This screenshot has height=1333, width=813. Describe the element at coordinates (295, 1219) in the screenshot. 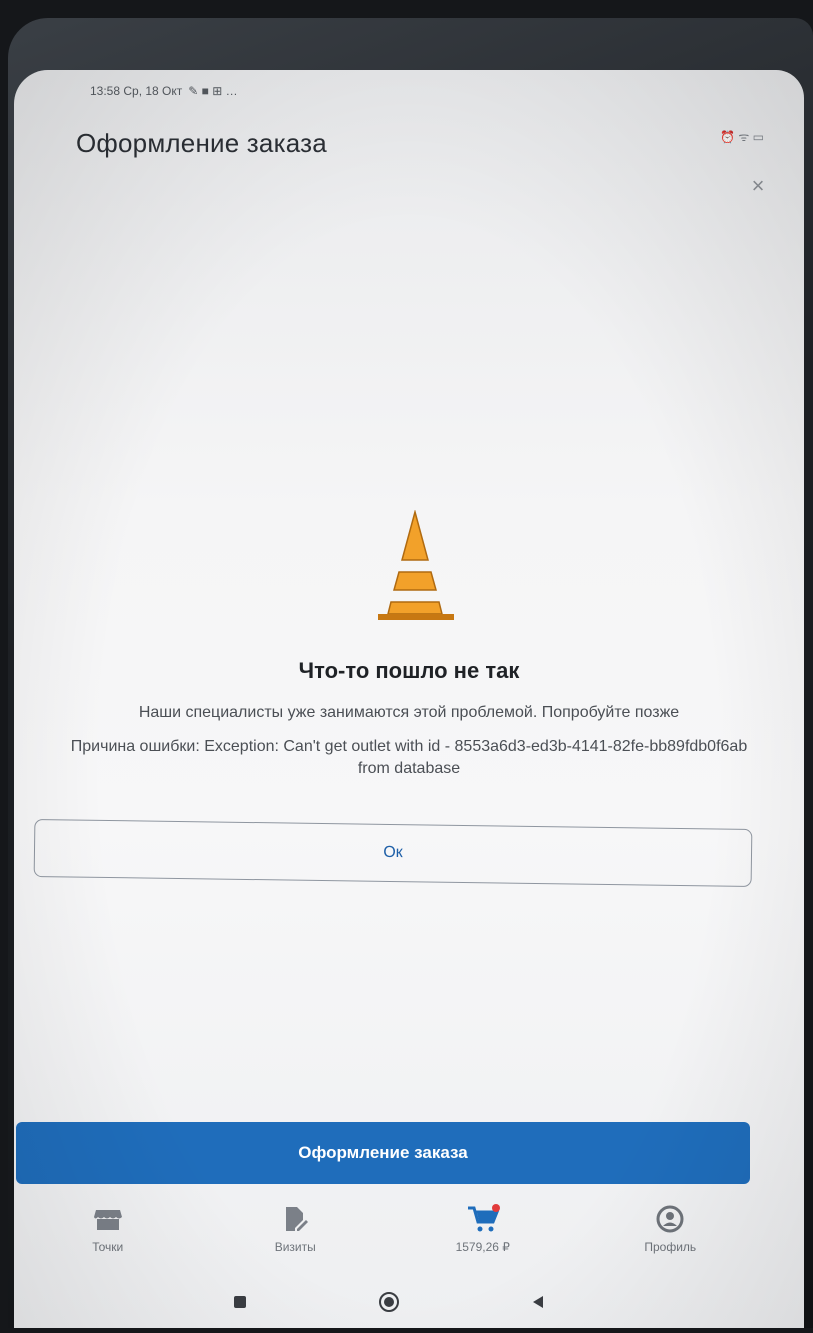

I see `edit-document-icon` at that location.